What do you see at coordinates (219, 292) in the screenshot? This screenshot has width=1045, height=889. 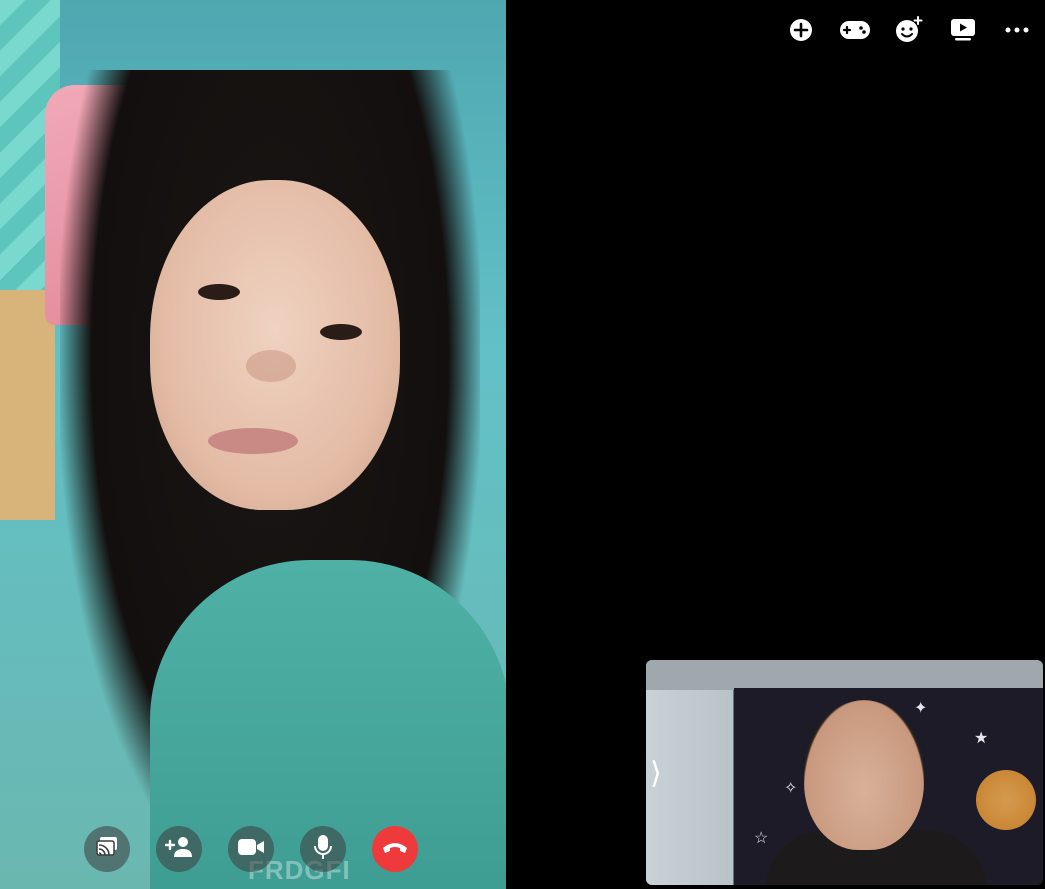 I see `left-eye` at bounding box center [219, 292].